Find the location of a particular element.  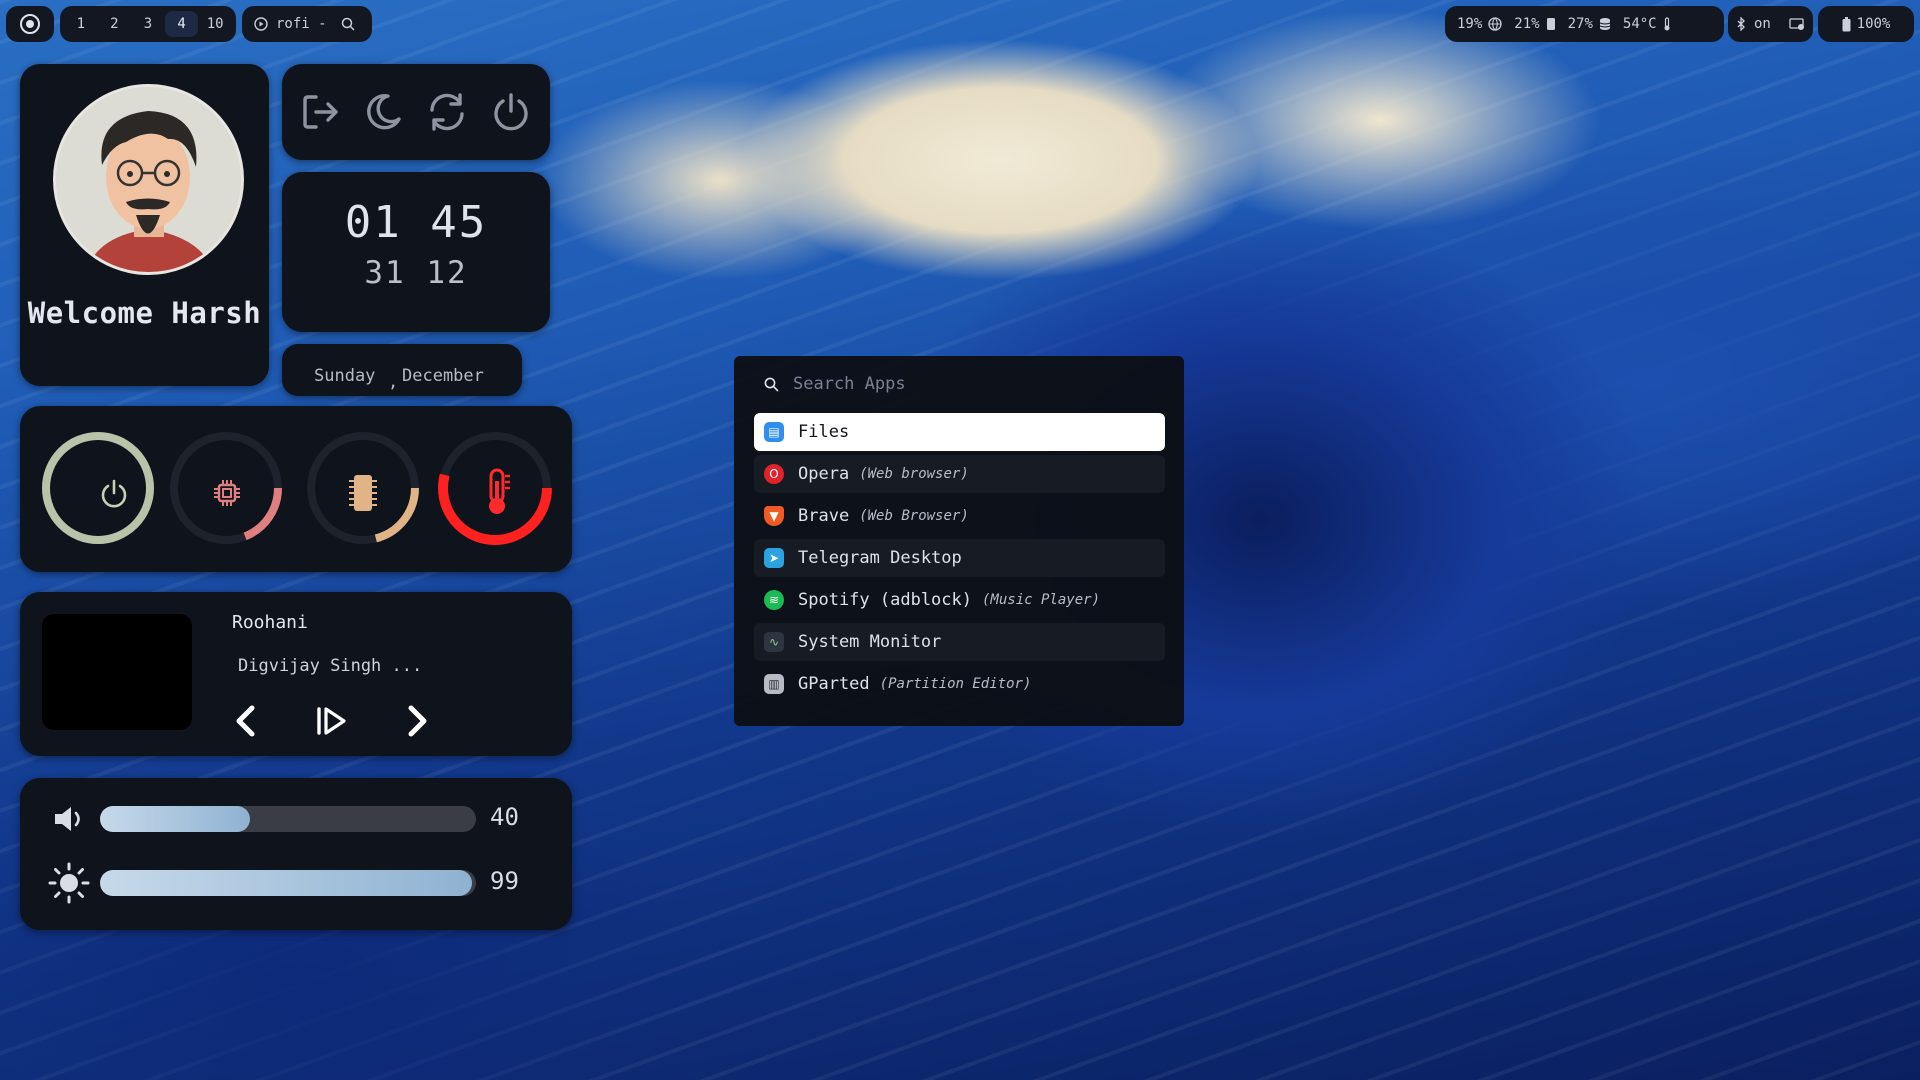

cpu-chip-icon is located at coordinates (227, 493).